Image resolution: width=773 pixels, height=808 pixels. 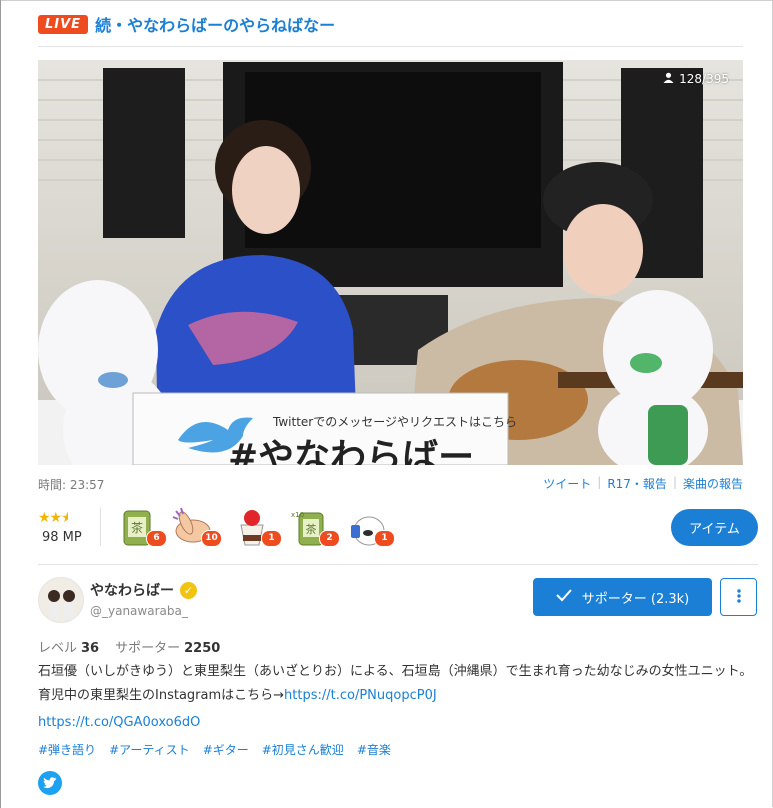 I want to click on profile-link: https://t.co/QGA0oxo6dO, so click(x=119, y=722).